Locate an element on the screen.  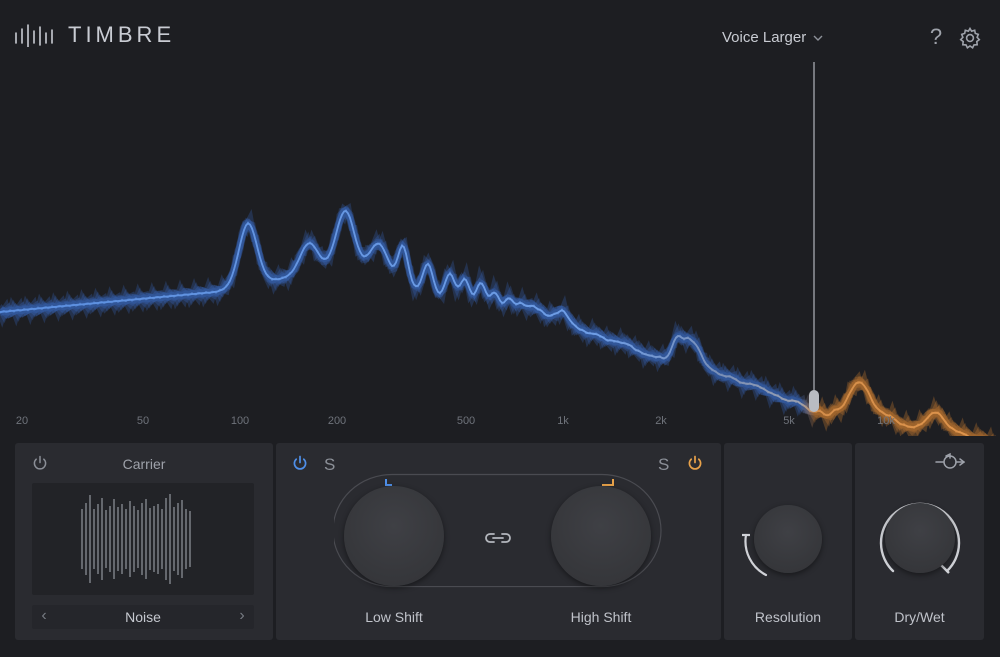
high-shift-knob is located at coordinates (601, 536).